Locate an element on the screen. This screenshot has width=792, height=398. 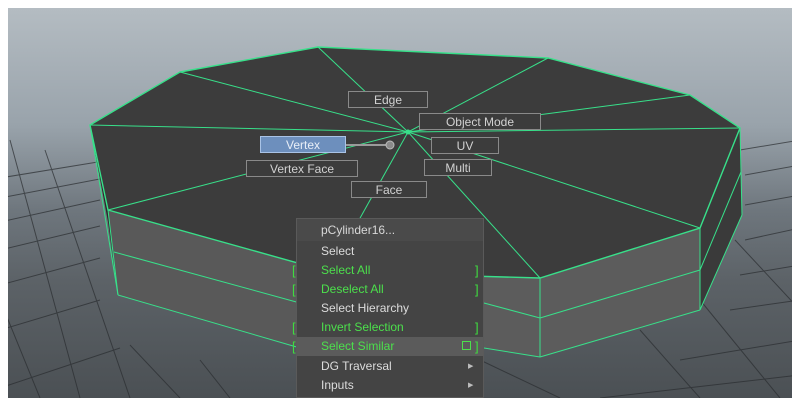
menu-item-label: Select is located at coordinates (338, 251).